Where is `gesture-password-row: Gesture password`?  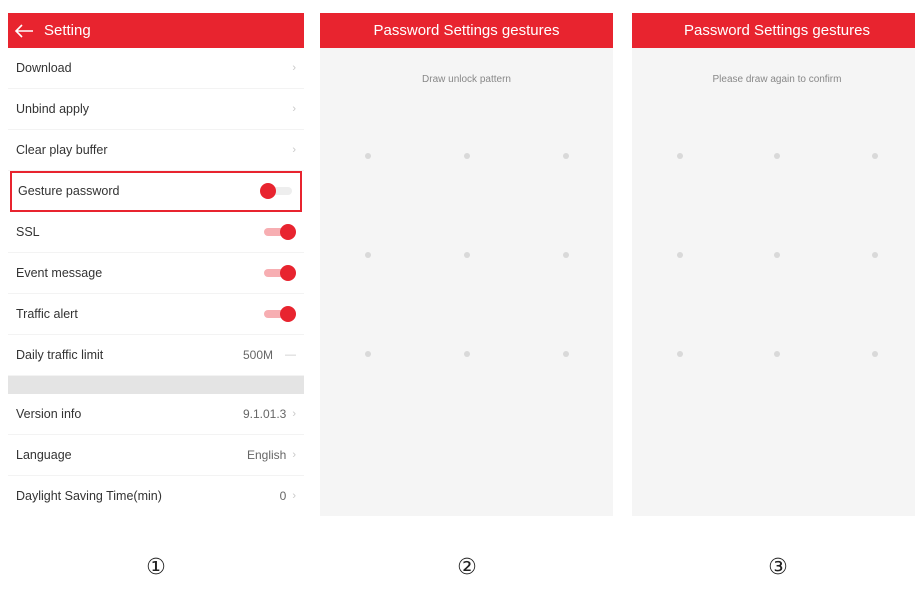
gesture-password-row: Gesture password is located at coordinates (156, 191).